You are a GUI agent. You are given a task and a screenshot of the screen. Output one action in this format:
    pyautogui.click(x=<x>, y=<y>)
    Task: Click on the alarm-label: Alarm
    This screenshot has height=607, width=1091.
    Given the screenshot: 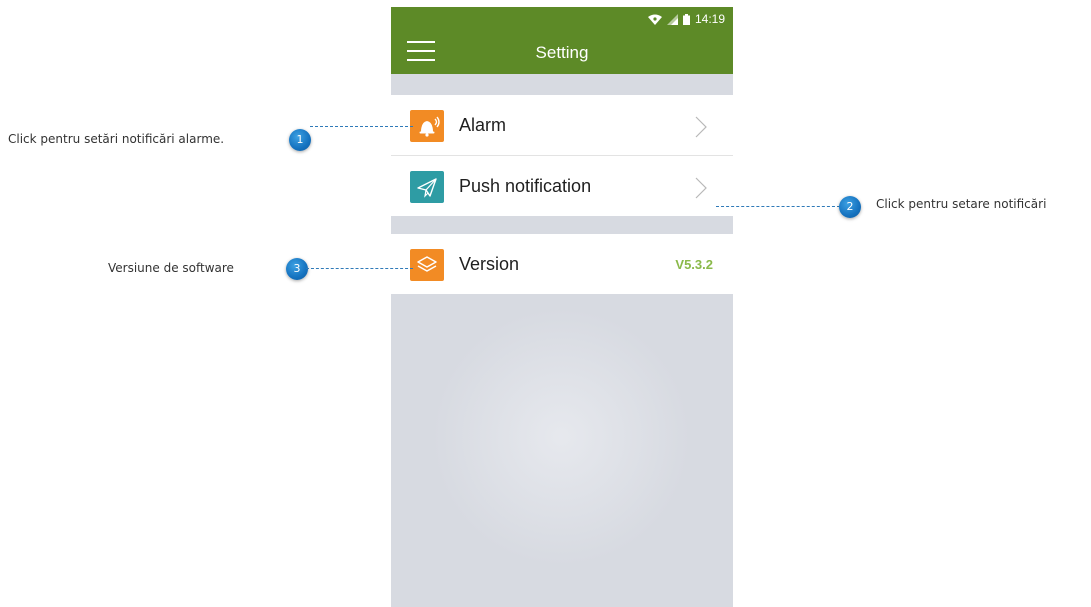 What is the action you would take?
    pyautogui.click(x=483, y=125)
    